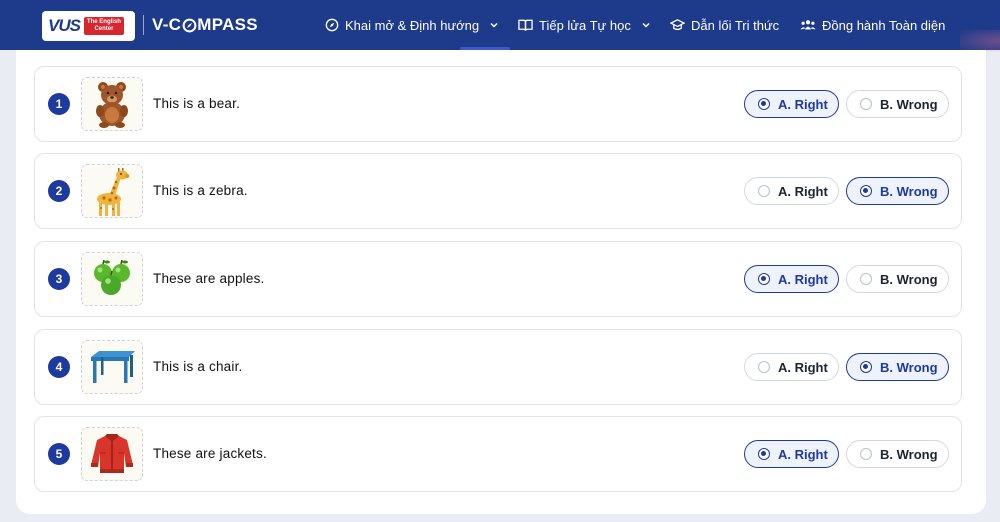 This screenshot has width=1000, height=522. Describe the element at coordinates (59, 367) in the screenshot. I see `question-number: 4` at that location.